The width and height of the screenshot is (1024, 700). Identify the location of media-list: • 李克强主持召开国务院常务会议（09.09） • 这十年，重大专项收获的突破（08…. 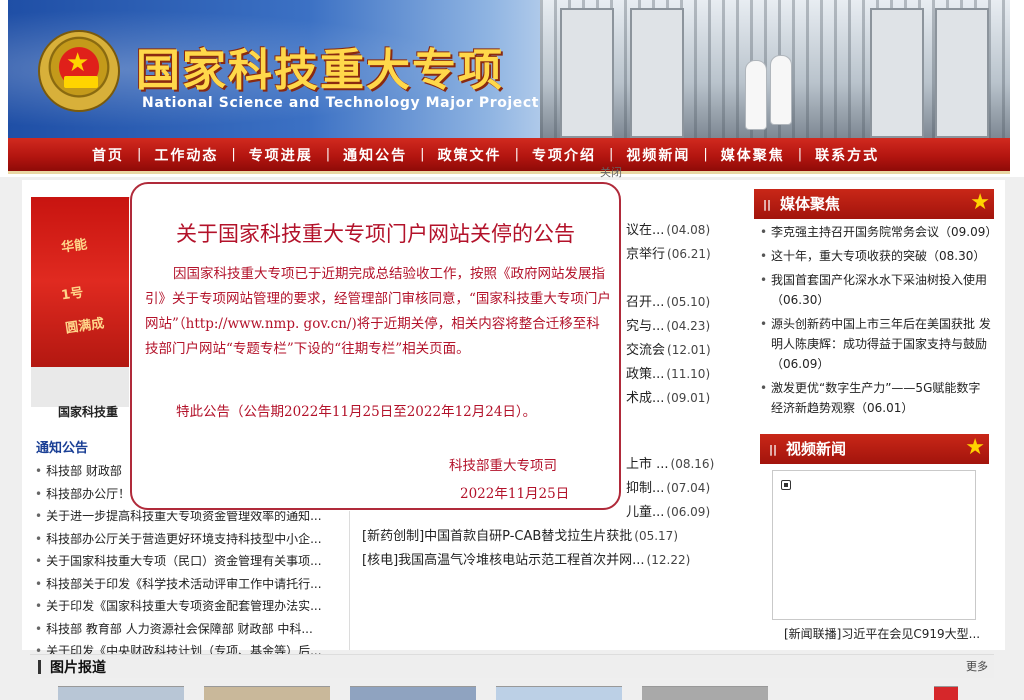
(878, 322).